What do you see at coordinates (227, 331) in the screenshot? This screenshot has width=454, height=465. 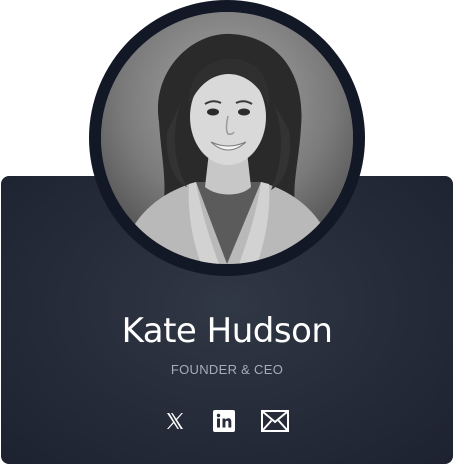 I see `profile-name: Kate Hudson` at bounding box center [227, 331].